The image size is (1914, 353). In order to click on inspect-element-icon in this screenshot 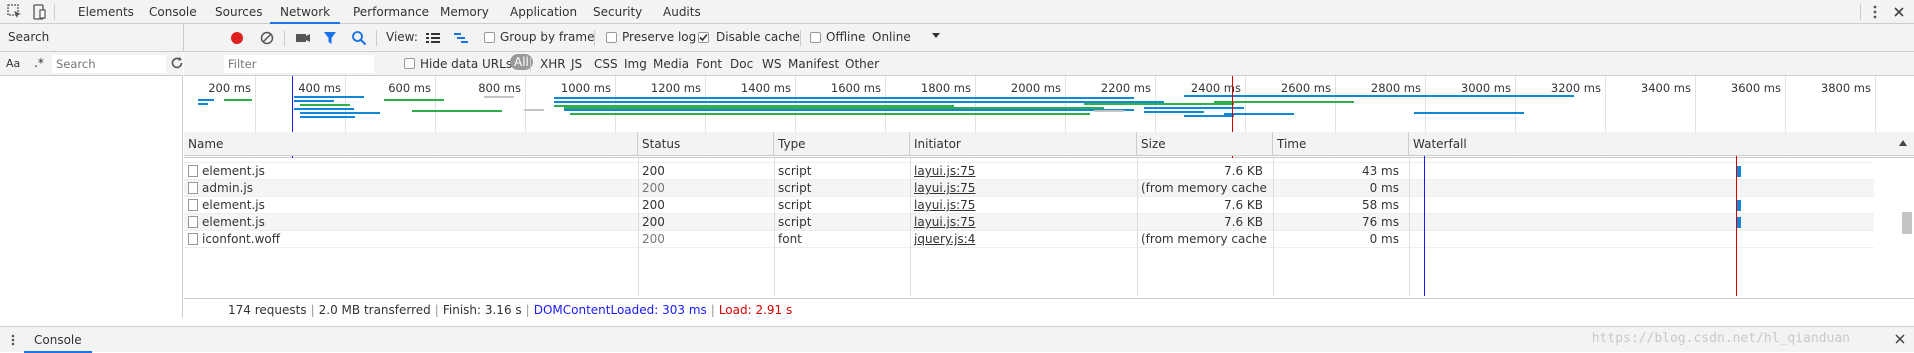, I will do `click(15, 12)`.